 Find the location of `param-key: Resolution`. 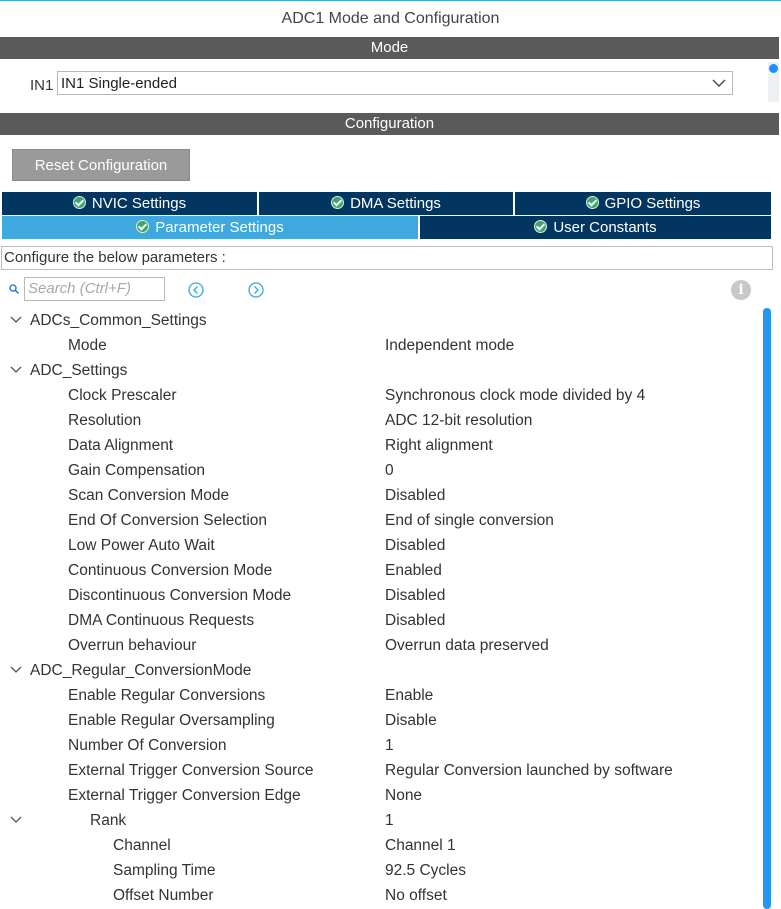

param-key: Resolution is located at coordinates (105, 420).